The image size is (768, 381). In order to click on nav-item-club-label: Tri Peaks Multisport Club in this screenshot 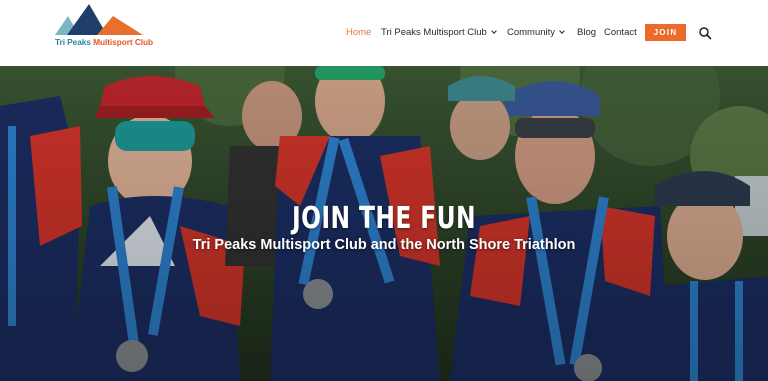, I will do `click(434, 32)`.